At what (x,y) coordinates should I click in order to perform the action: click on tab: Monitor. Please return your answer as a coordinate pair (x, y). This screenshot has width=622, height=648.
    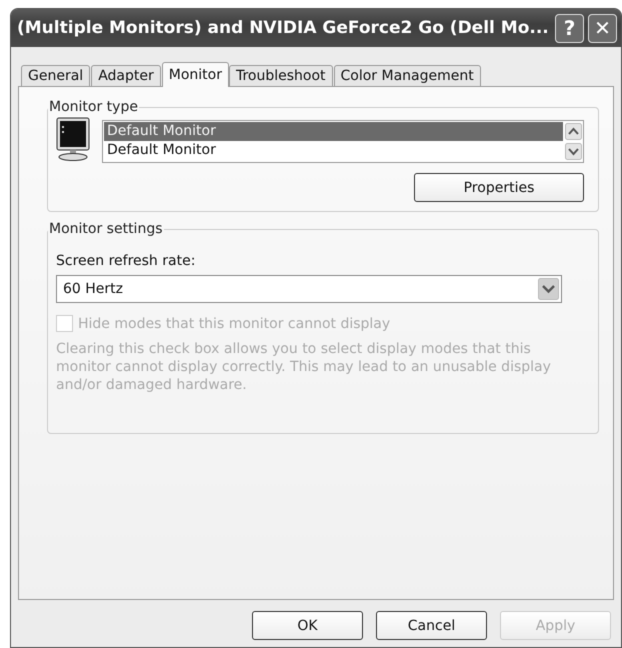
    Looking at the image, I should click on (195, 74).